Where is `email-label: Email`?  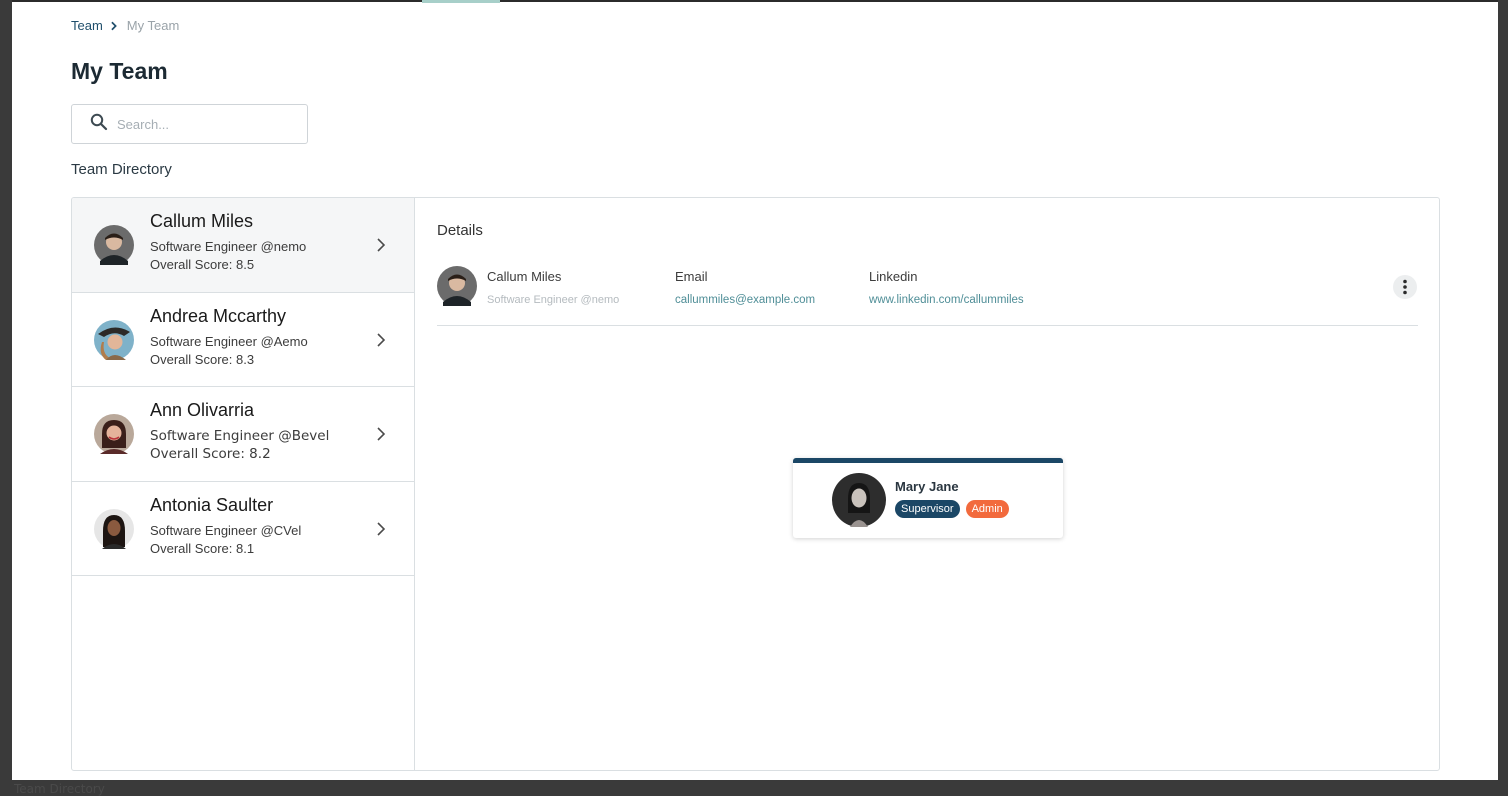 email-label: Email is located at coordinates (691, 276).